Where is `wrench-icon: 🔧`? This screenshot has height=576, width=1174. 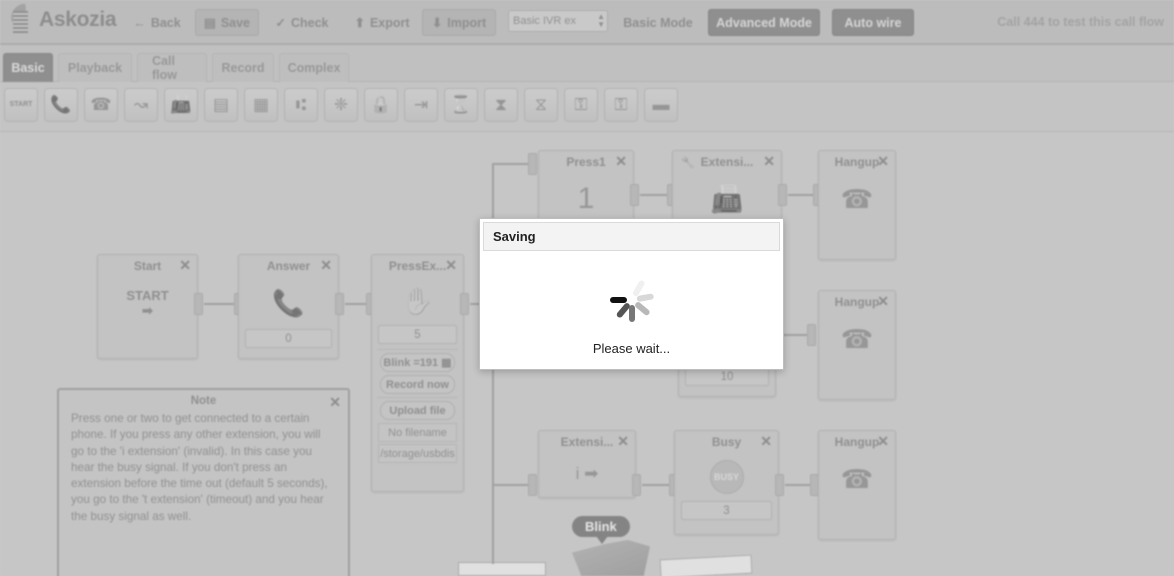 wrench-icon: 🔧 is located at coordinates (688, 163).